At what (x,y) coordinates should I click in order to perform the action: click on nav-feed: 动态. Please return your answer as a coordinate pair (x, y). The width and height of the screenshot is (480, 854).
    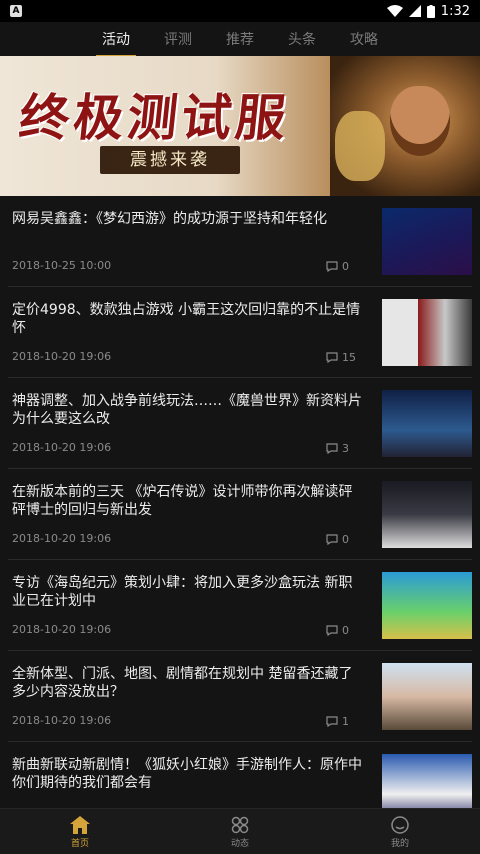
    Looking at the image, I should click on (240, 831).